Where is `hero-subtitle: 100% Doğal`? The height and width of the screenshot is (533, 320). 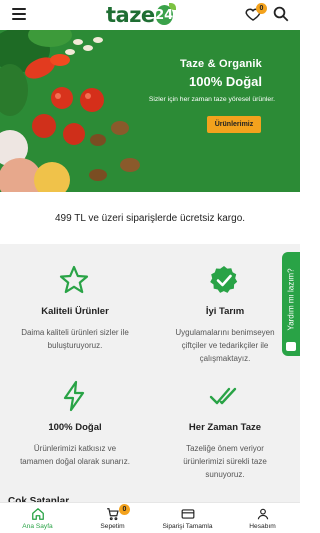
hero-subtitle: 100% Doğal is located at coordinates (225, 81).